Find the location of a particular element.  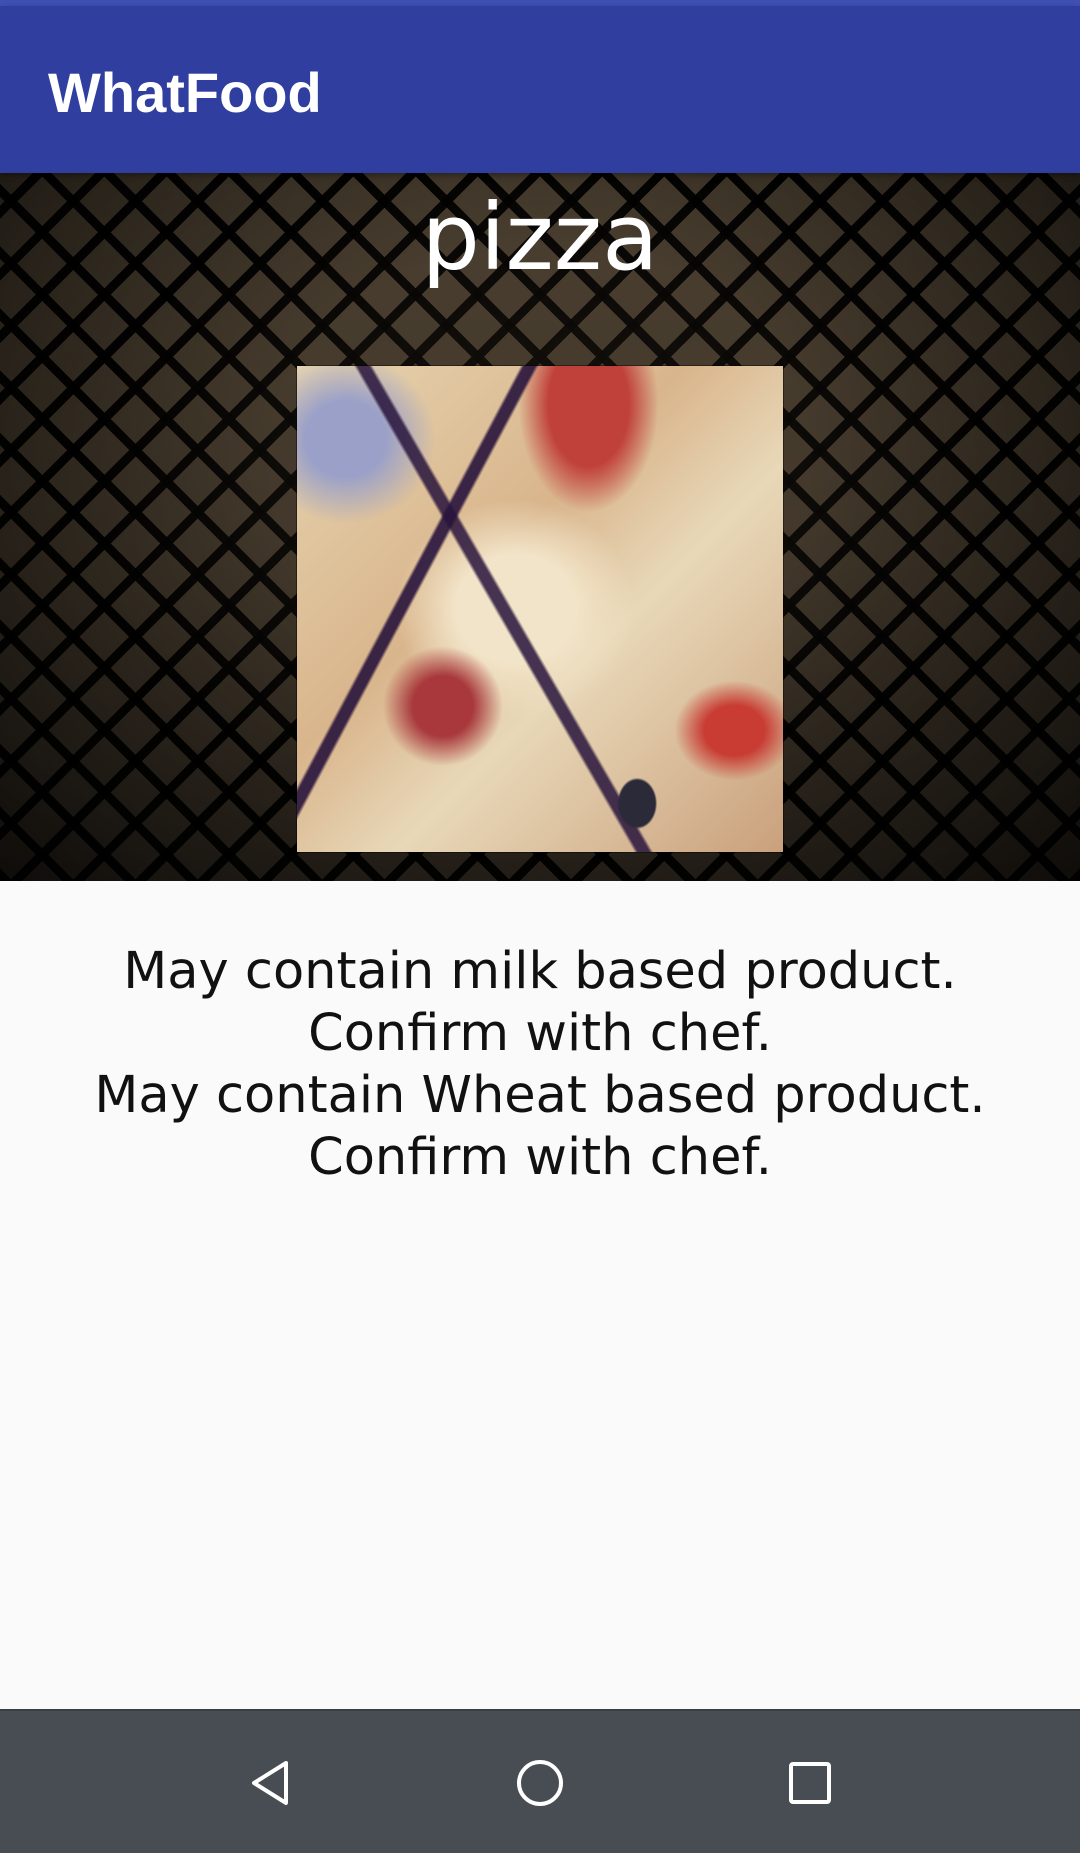

recents-button is located at coordinates (810, 1783).